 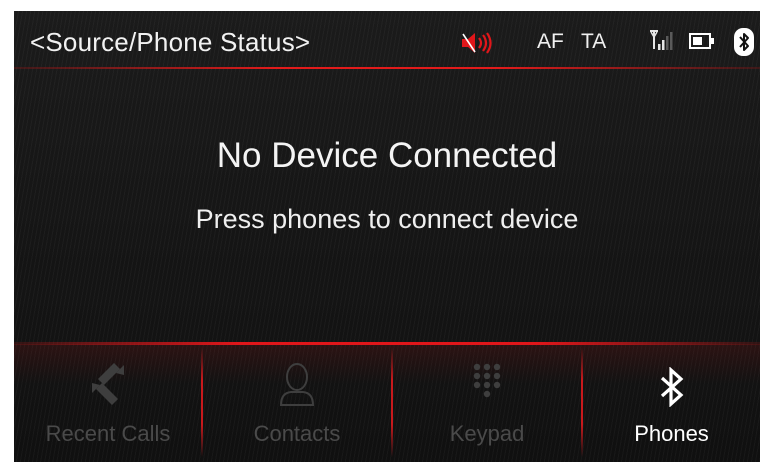 I want to click on bluetooth-icon, so click(x=671, y=387).